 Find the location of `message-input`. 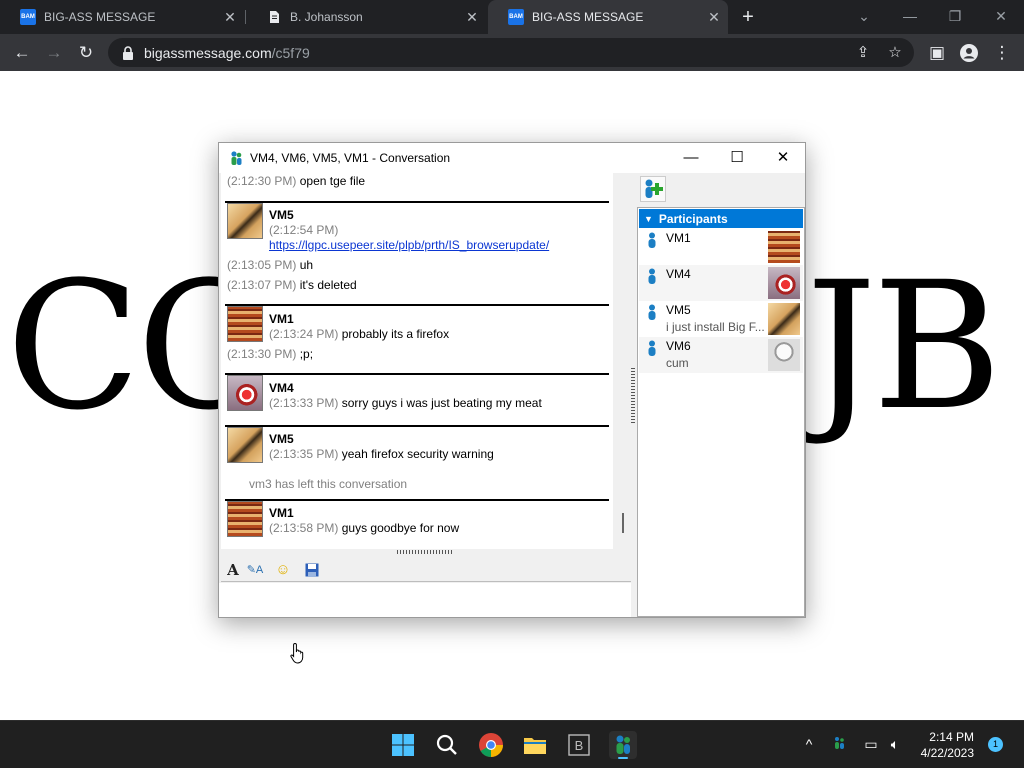

message-input is located at coordinates (425, 600).